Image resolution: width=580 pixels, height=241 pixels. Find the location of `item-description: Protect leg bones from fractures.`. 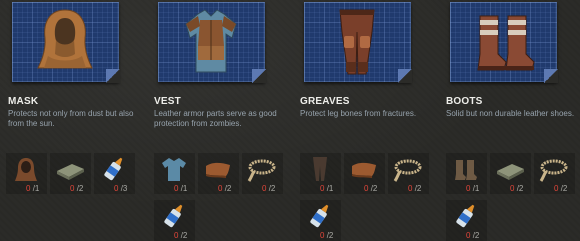

item-description: Protect leg bones from fractures. is located at coordinates (358, 113).